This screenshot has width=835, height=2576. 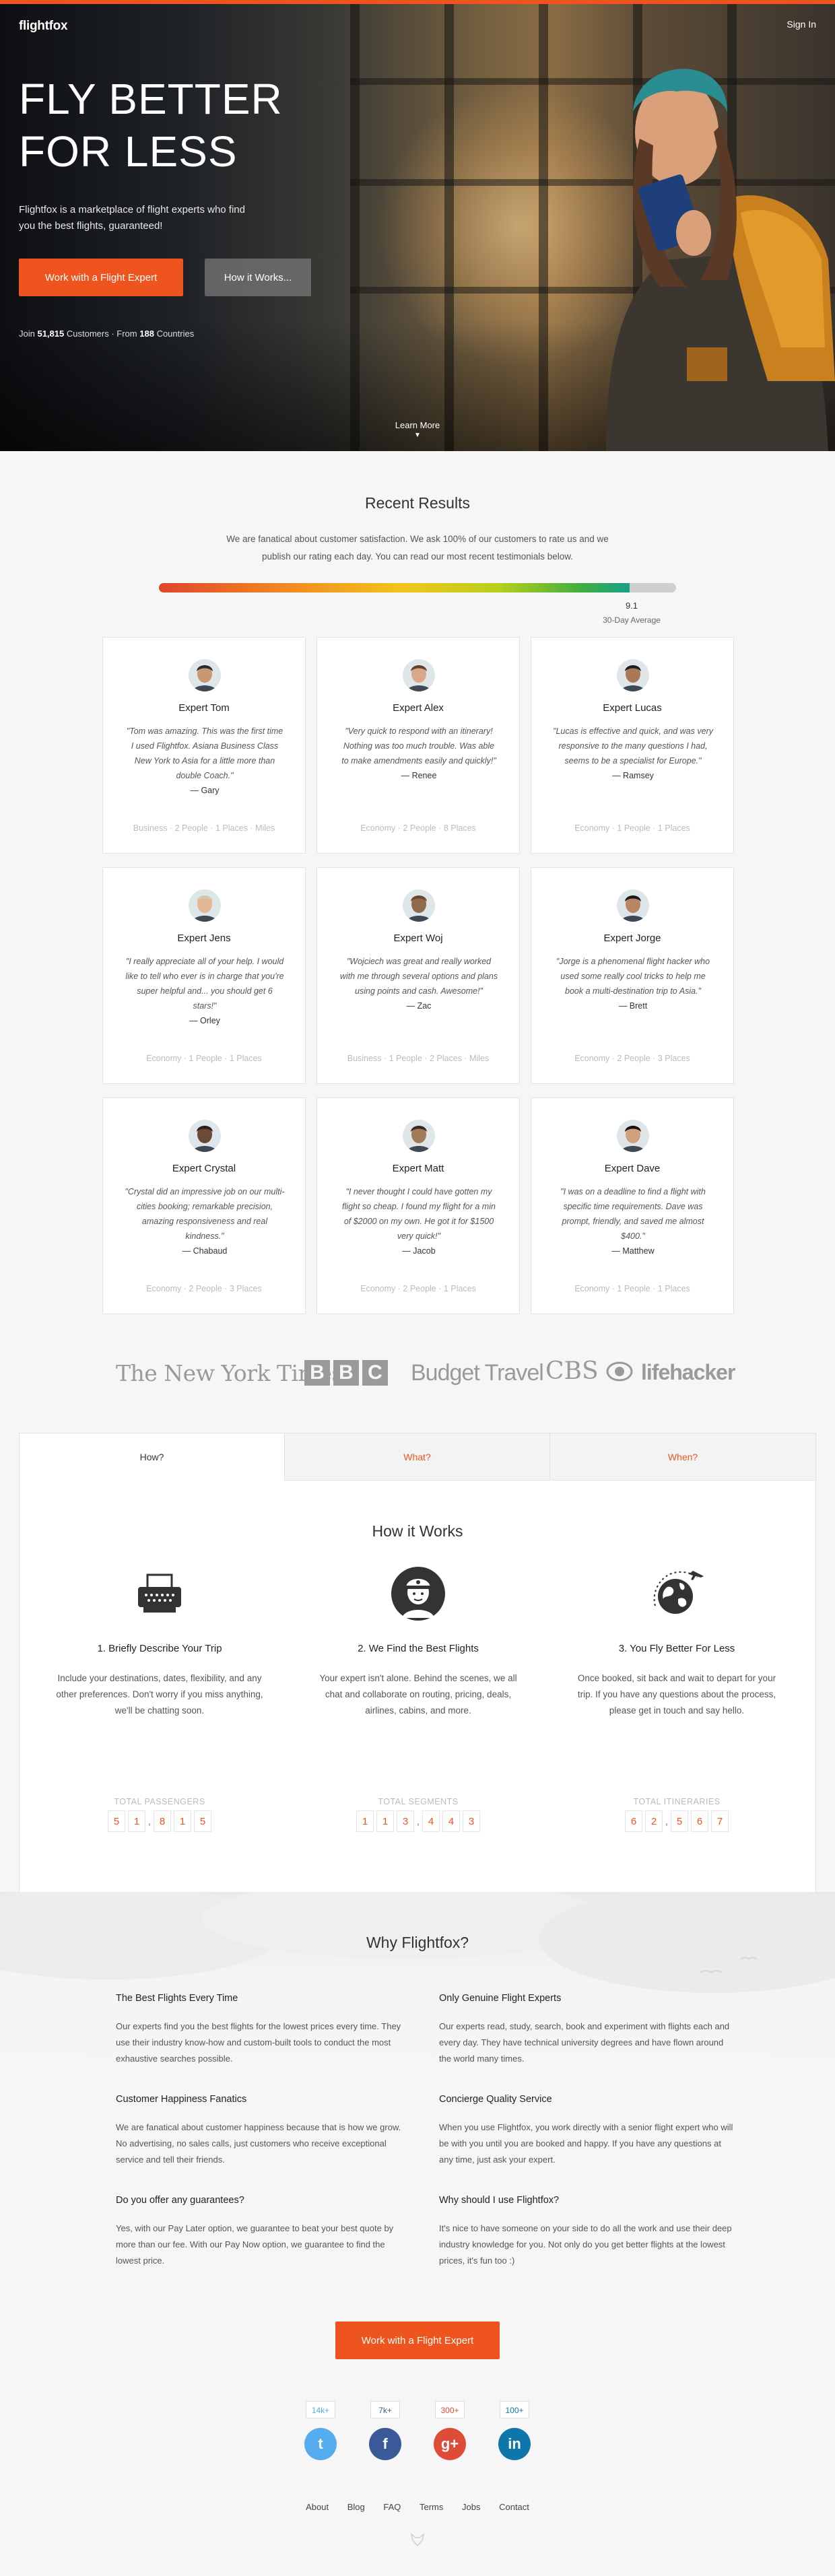 I want to click on press-logo-bbc: BBC, so click(x=347, y=1375).